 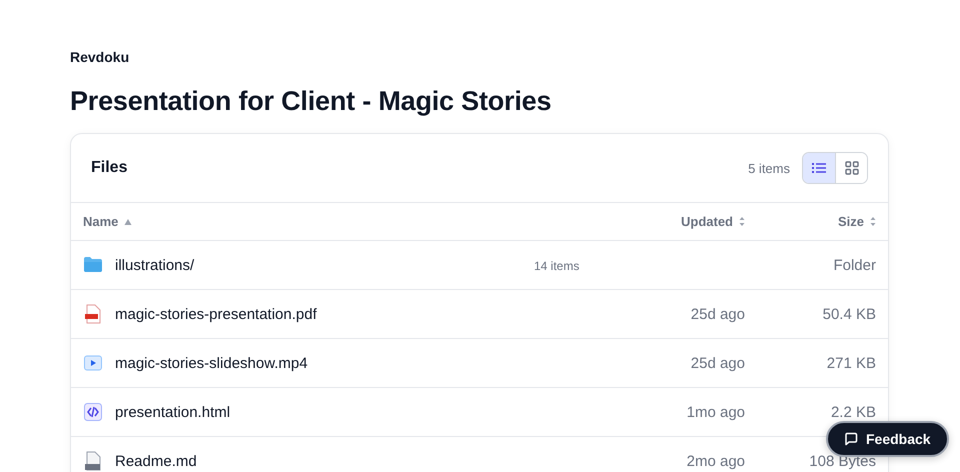 I want to click on list-view-button, so click(x=819, y=168).